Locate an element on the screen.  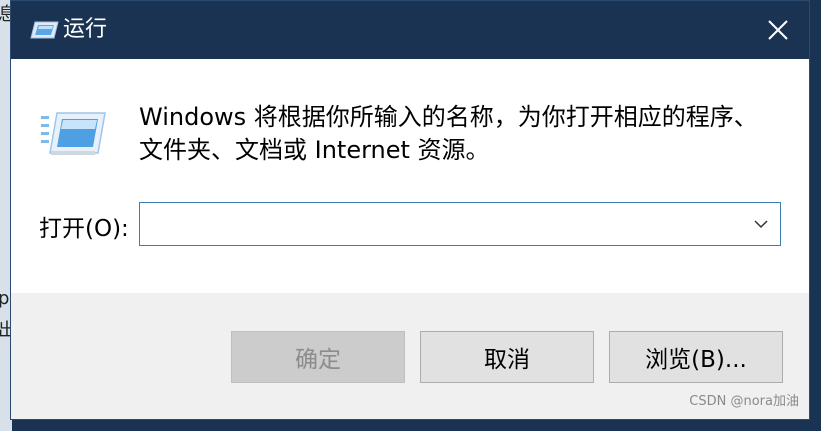
close-button is located at coordinates (778, 30).